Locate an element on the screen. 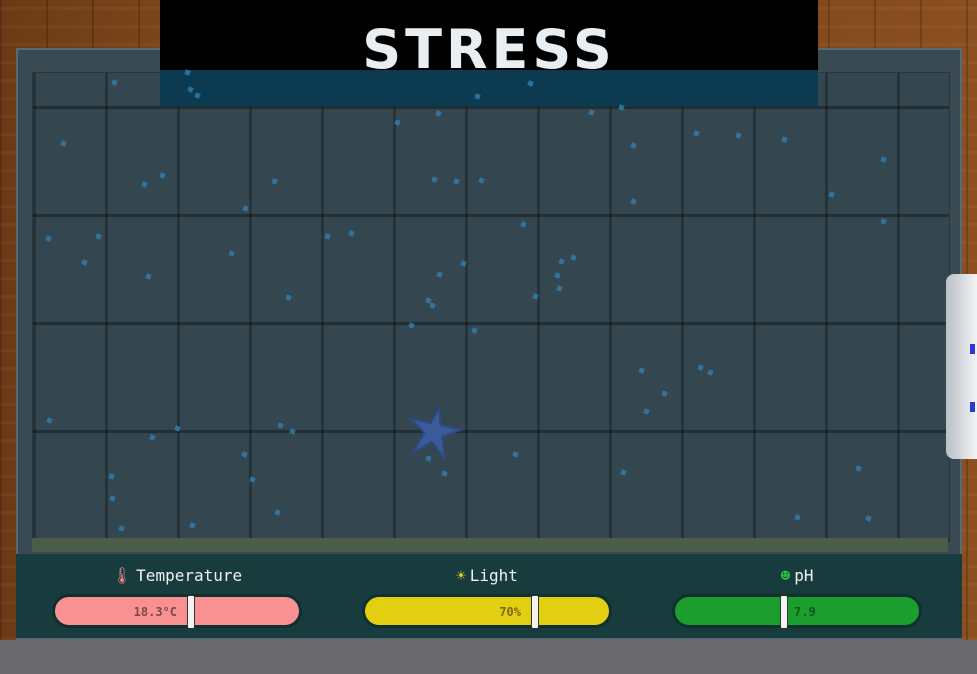 The height and width of the screenshot is (674, 977). light-control: ☀ Light 70% is located at coordinates (487, 596).